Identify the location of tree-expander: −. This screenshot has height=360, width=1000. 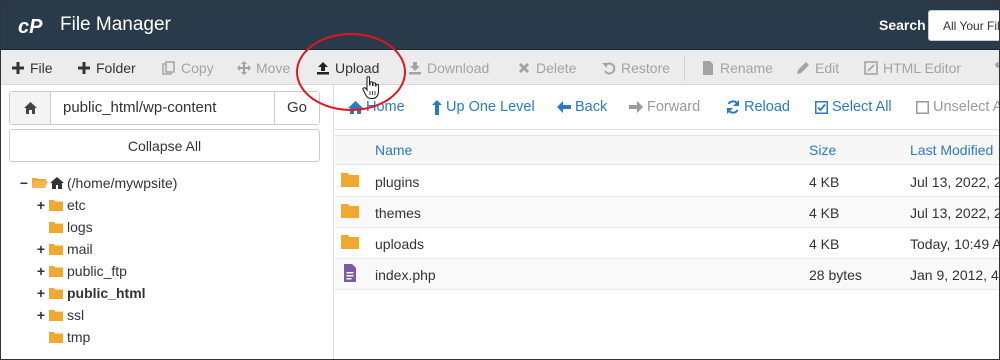
(24, 183).